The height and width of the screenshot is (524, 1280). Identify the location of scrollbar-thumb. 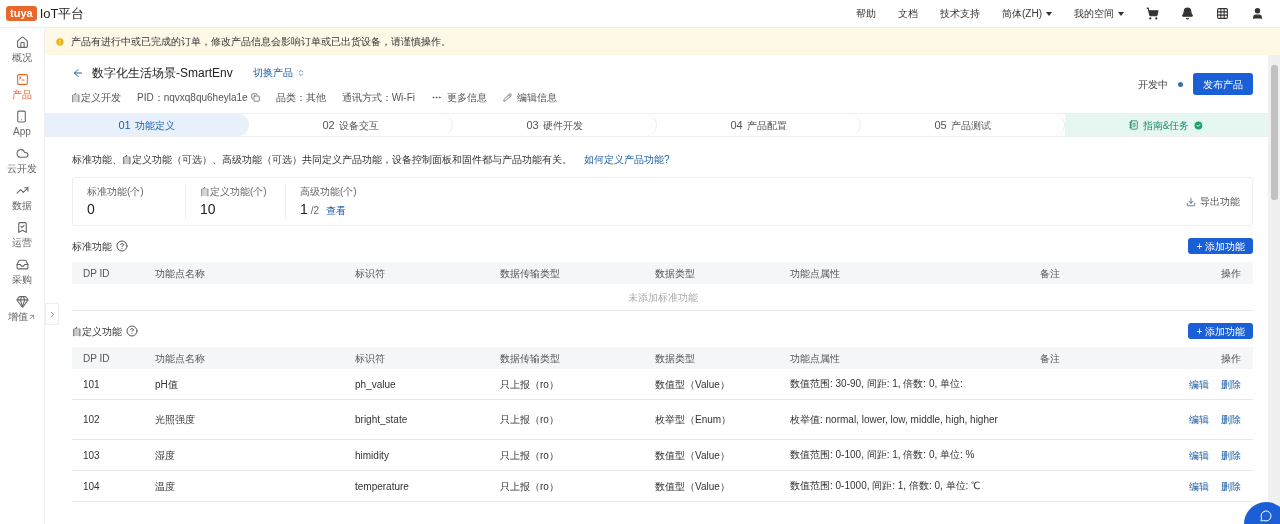
(1274, 132).